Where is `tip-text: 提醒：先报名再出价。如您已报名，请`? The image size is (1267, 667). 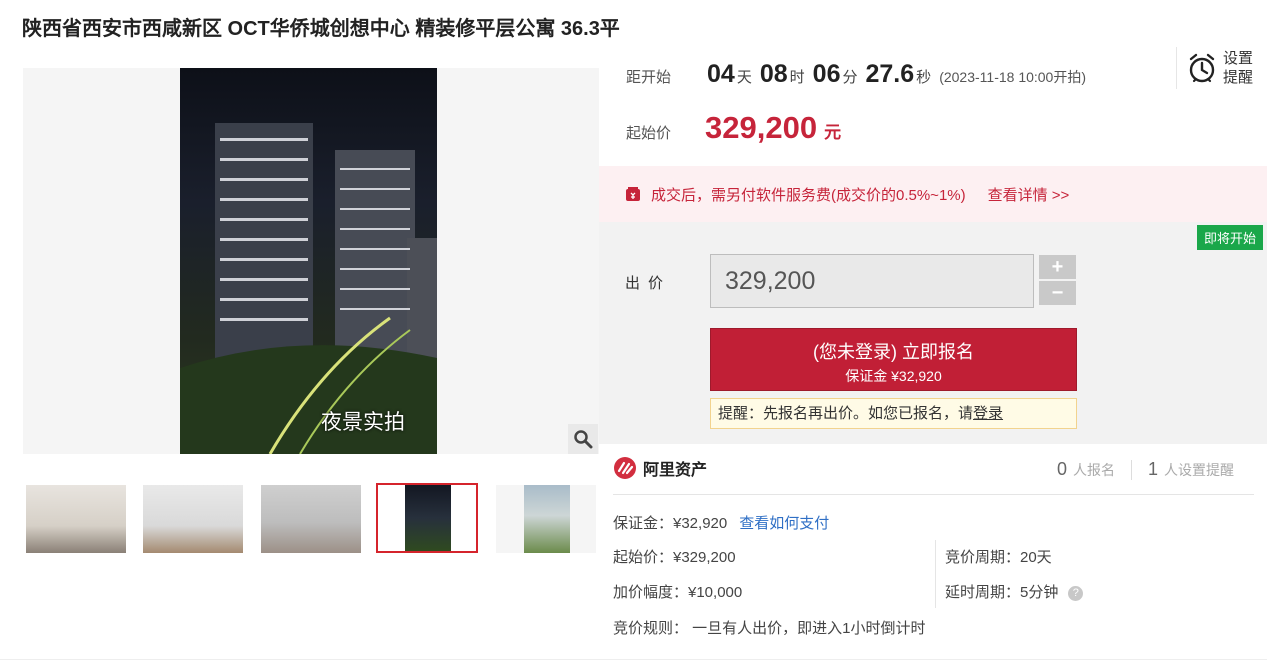 tip-text: 提醒：先报名再出价。如您已报名，请 is located at coordinates (846, 413).